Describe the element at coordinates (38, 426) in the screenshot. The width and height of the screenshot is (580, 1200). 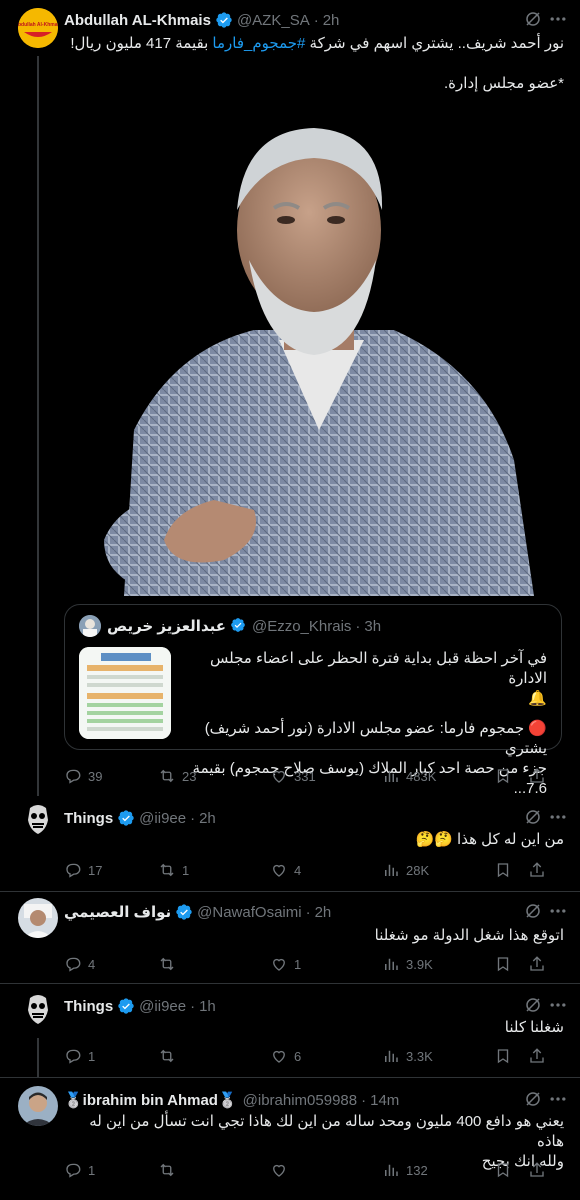
I see `thread-line` at that location.